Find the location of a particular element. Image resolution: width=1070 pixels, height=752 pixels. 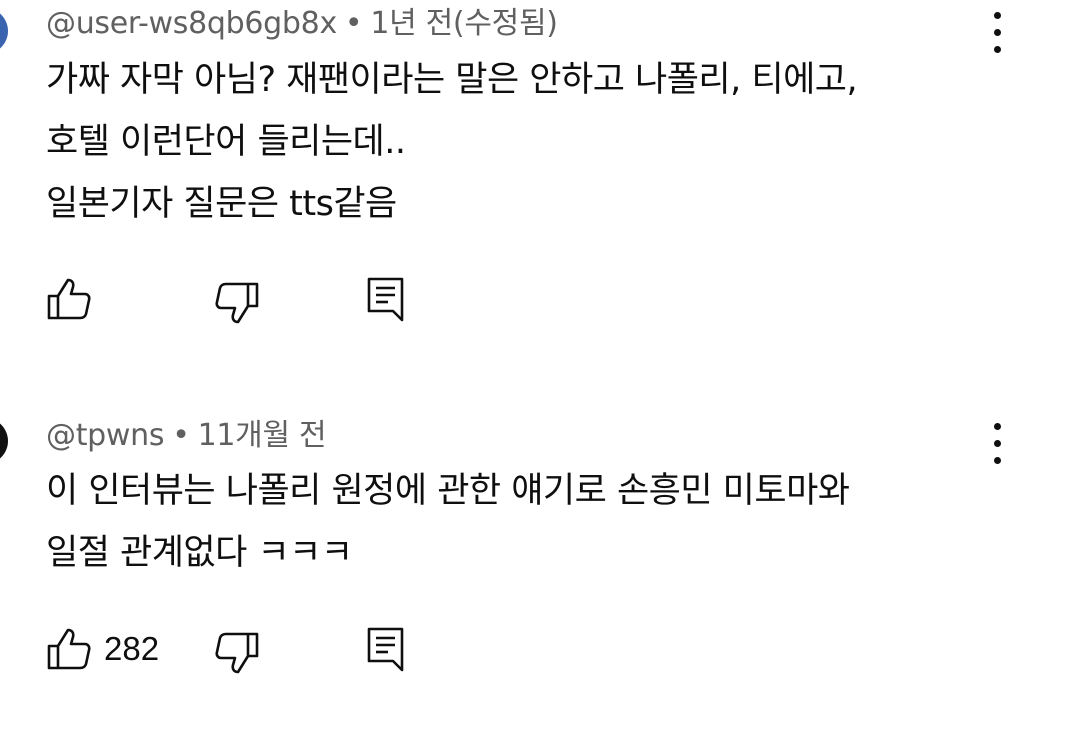

comment-line: 가짜 자막 아님? 재팬이라는 말은 안하고 나폴리, 티에고, is located at coordinates (452, 80).